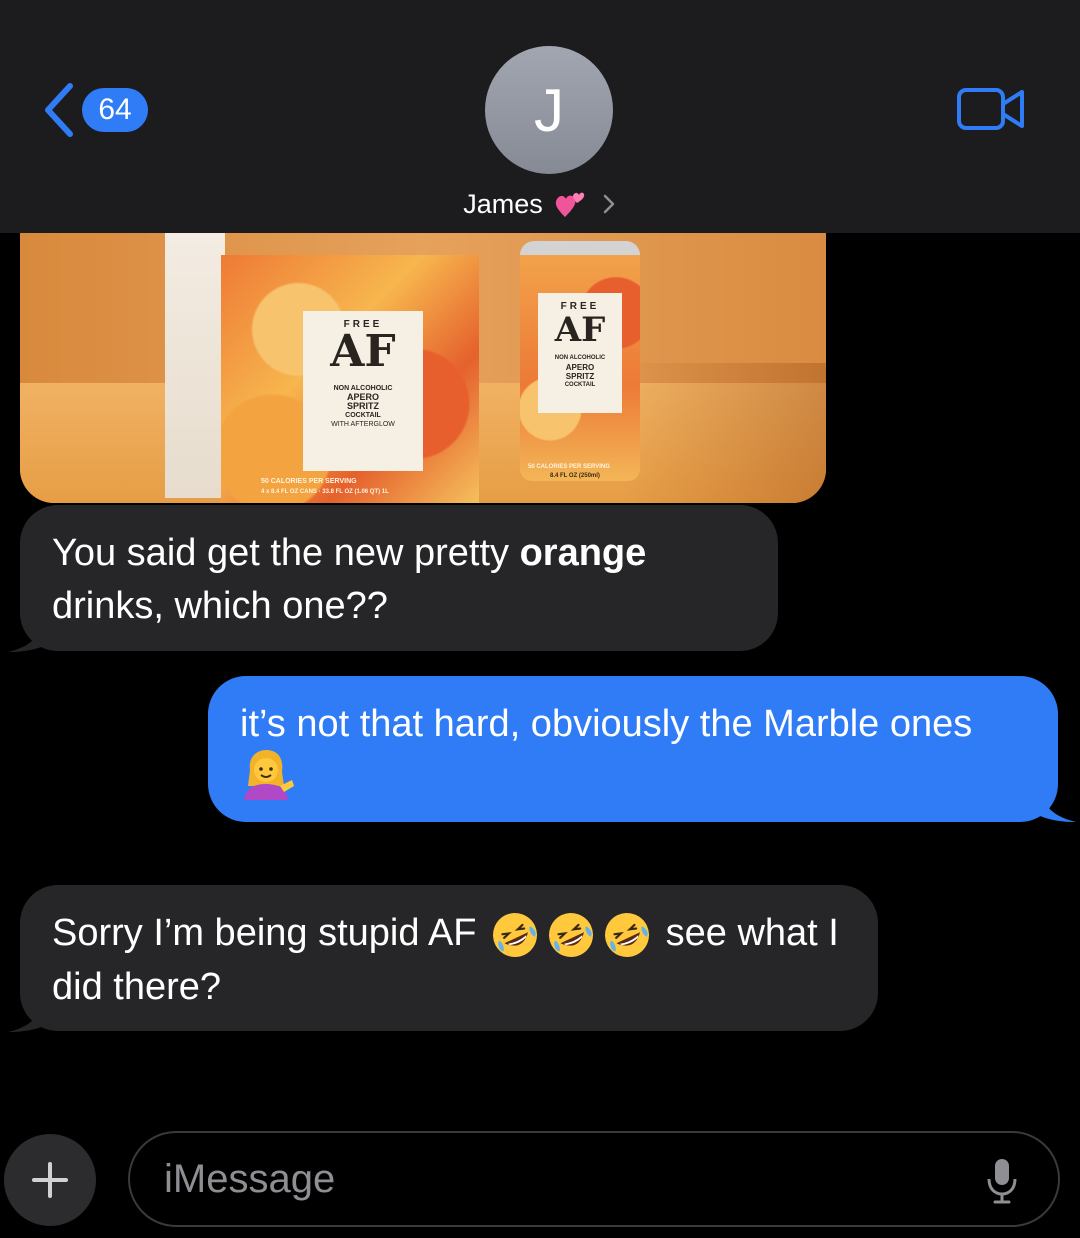  I want to click on video-call-button, so click(992, 109).